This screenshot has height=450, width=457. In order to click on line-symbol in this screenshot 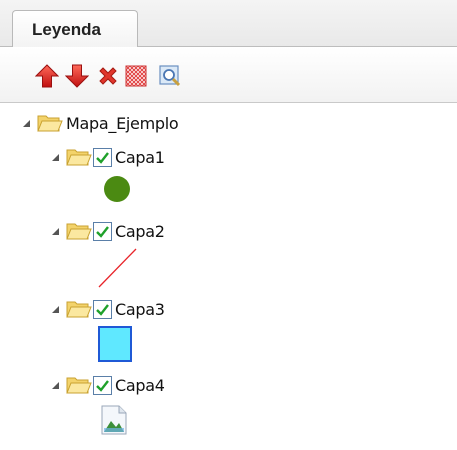, I will do `click(117, 268)`.